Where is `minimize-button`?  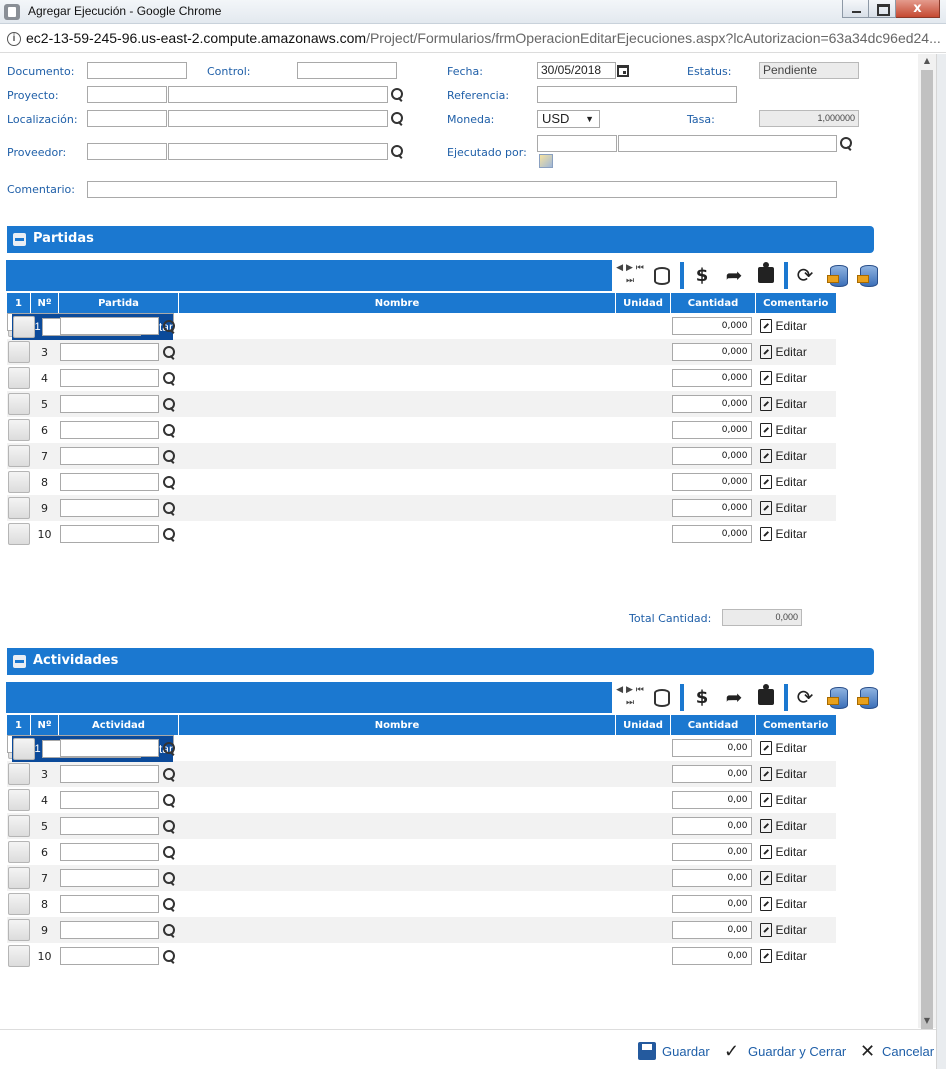 minimize-button is located at coordinates (855, 9).